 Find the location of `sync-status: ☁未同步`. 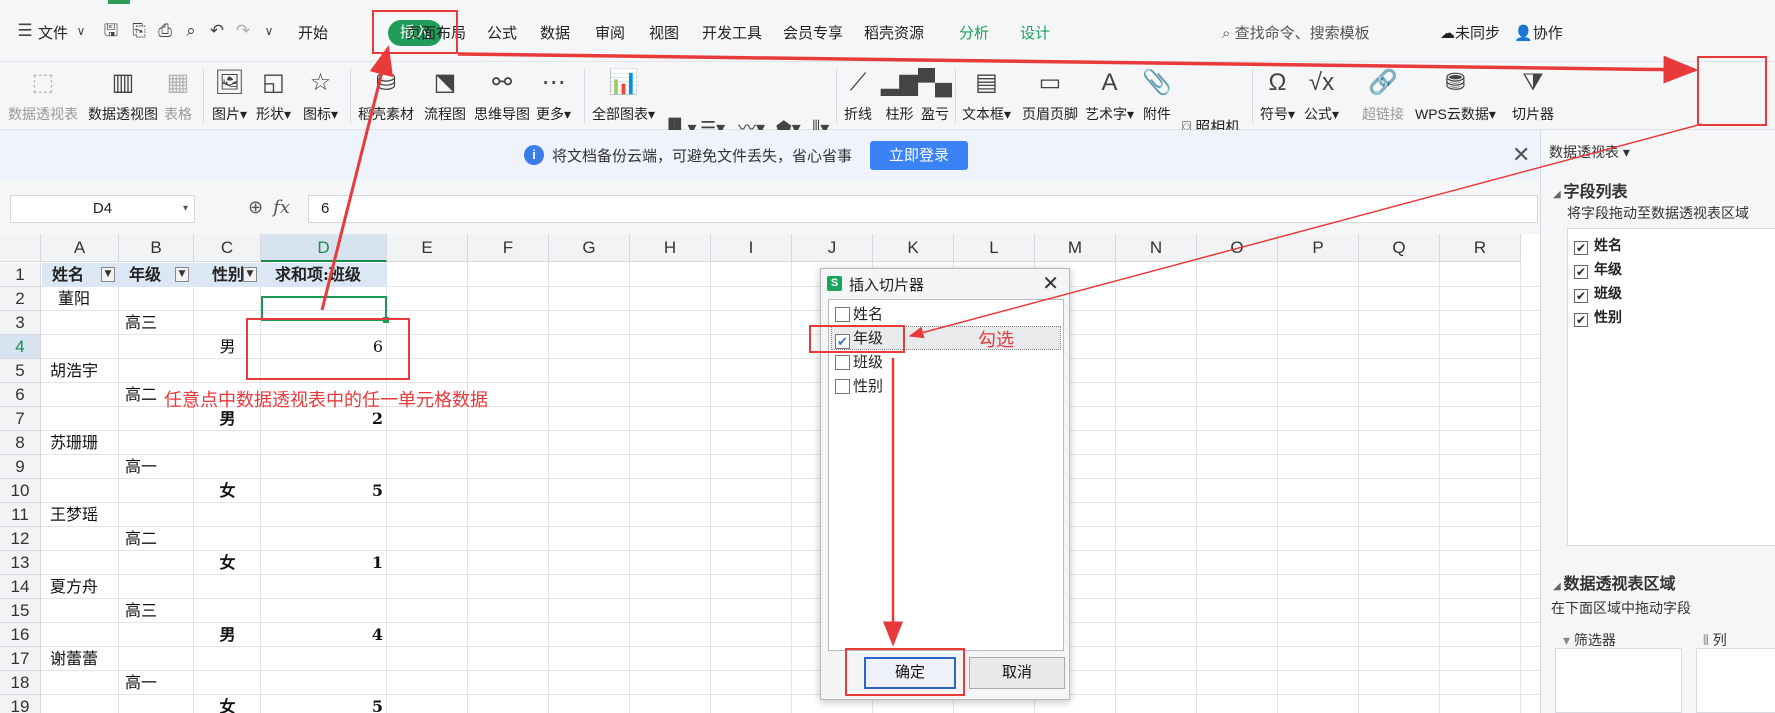

sync-status: ☁未同步 is located at coordinates (1470, 32).